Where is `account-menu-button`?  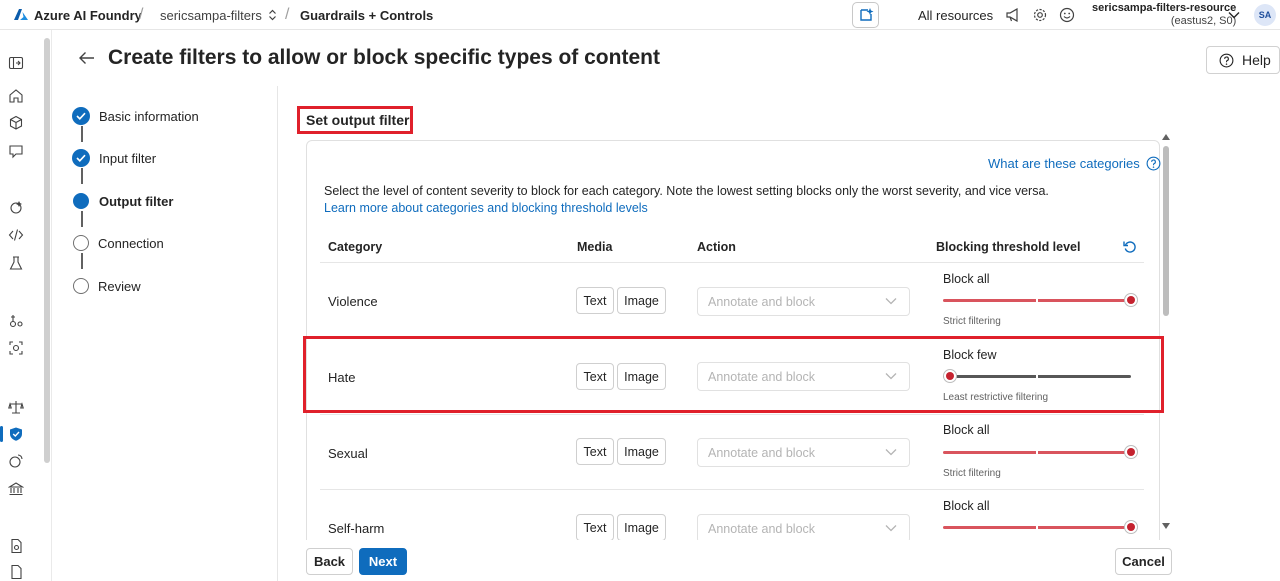
account-menu-button is located at coordinates (1234, 15).